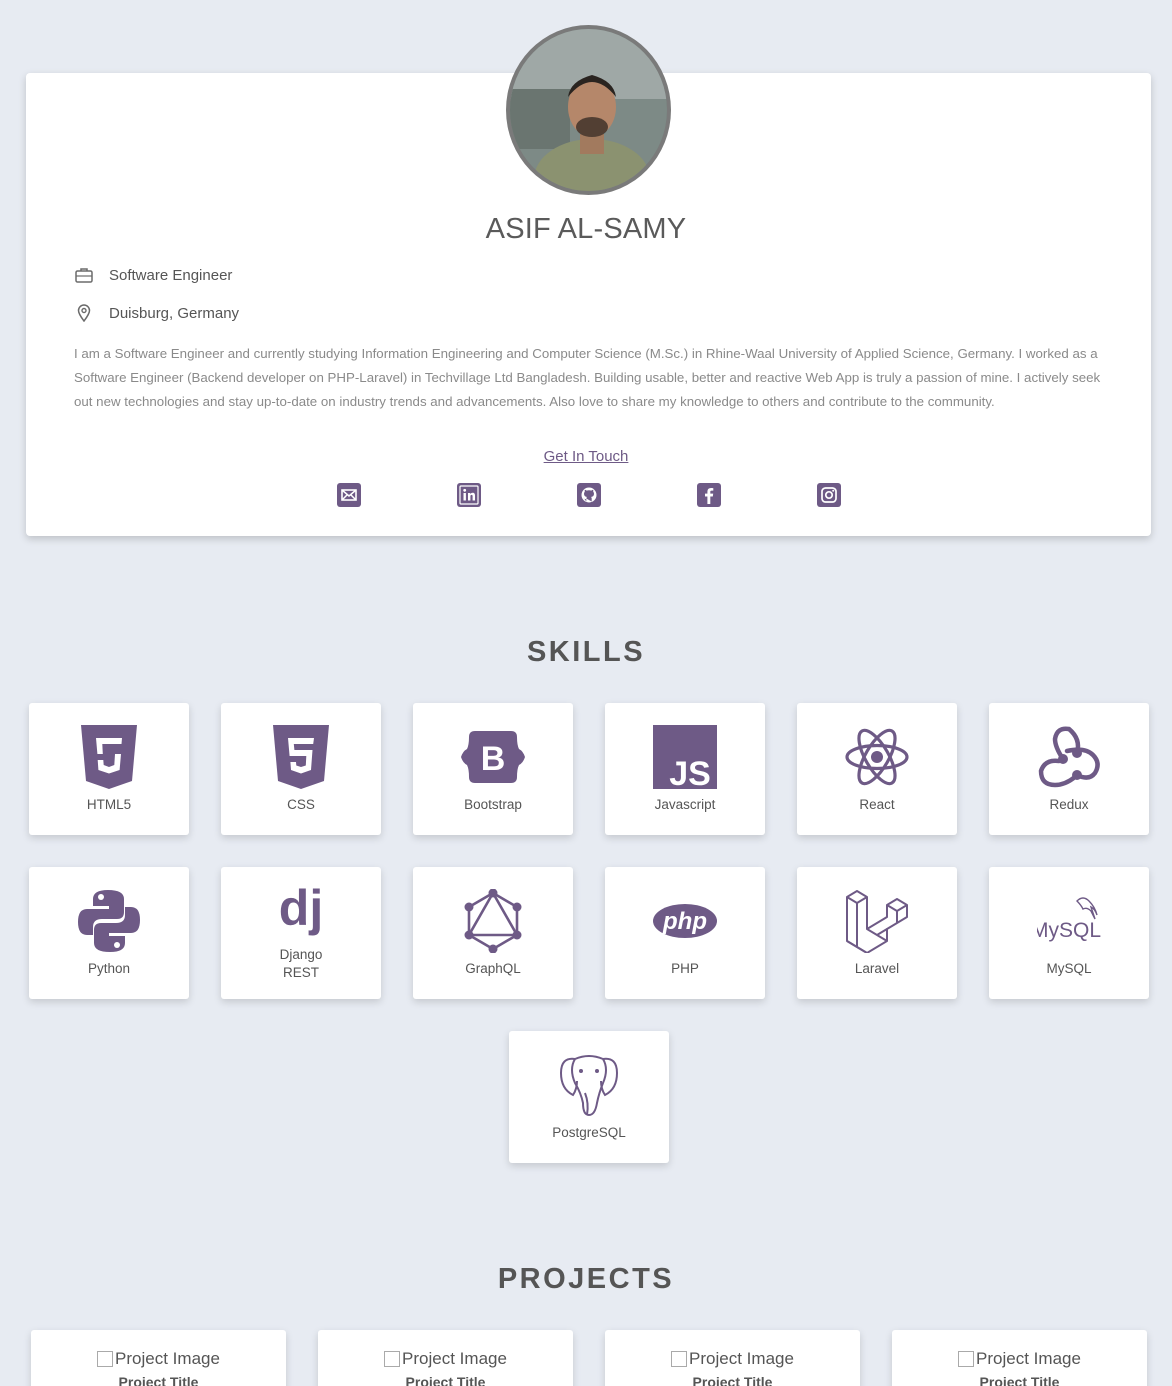  Describe the element at coordinates (469, 495) in the screenshot. I see `linkedin-icon` at that location.